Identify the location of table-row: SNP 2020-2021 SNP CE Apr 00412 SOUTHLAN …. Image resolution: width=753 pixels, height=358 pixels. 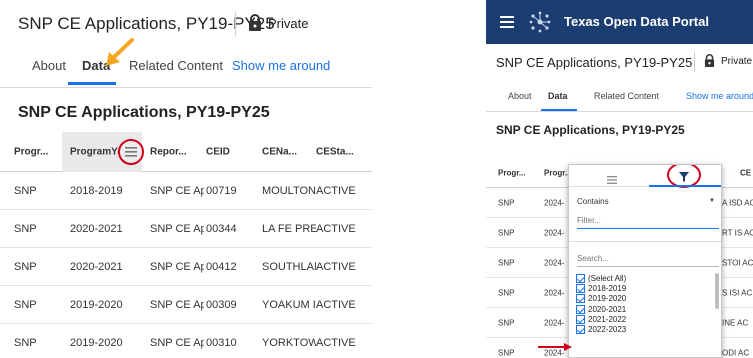
(186, 267).